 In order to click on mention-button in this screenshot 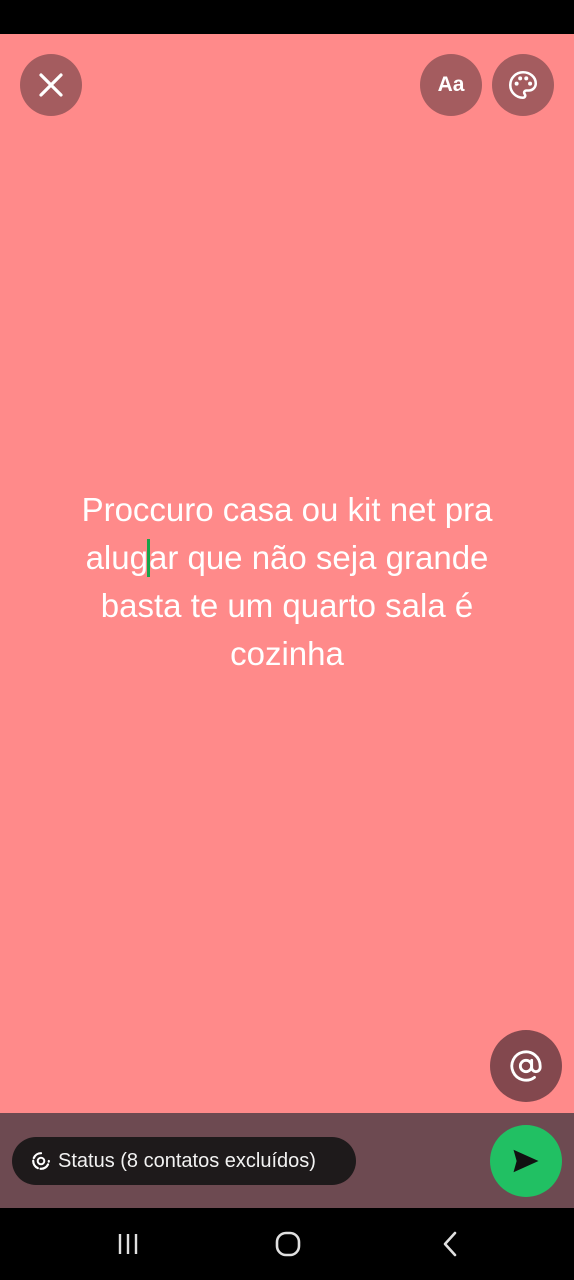, I will do `click(526, 1066)`.